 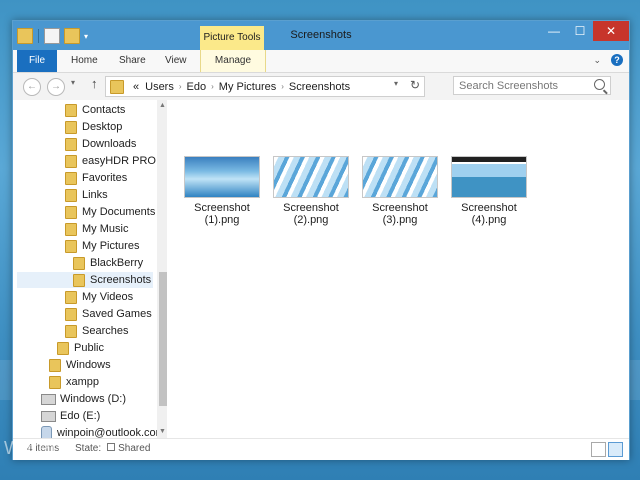 I want to click on file-item: Screenshot (3).png, so click(x=400, y=191).